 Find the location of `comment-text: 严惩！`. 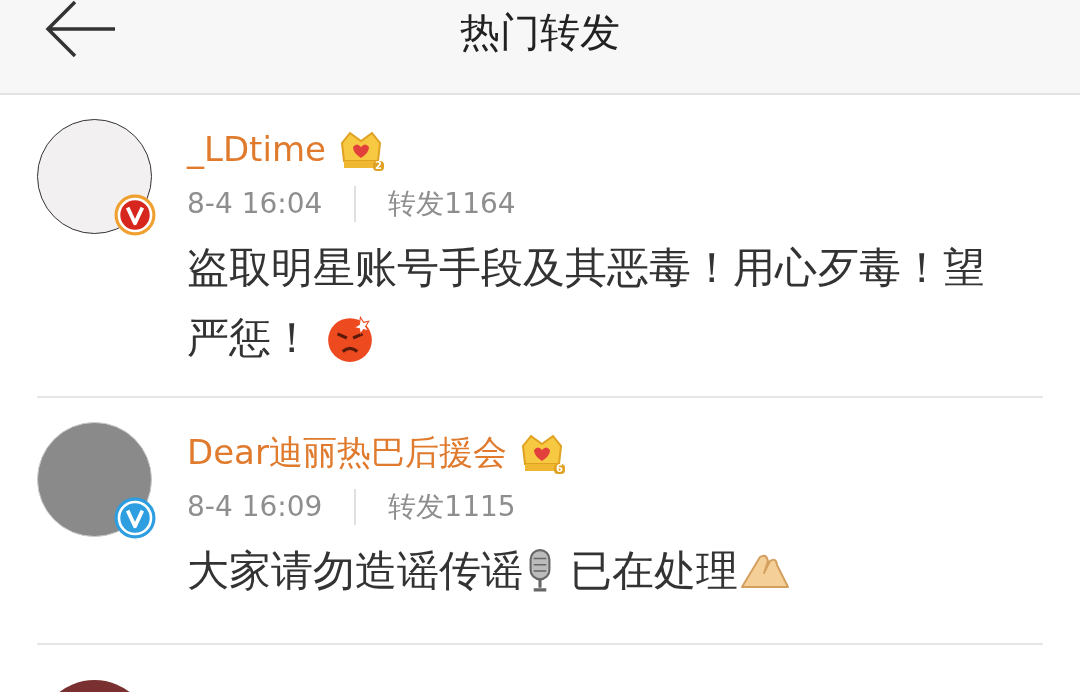

comment-text: 严惩！ is located at coordinates (250, 338).